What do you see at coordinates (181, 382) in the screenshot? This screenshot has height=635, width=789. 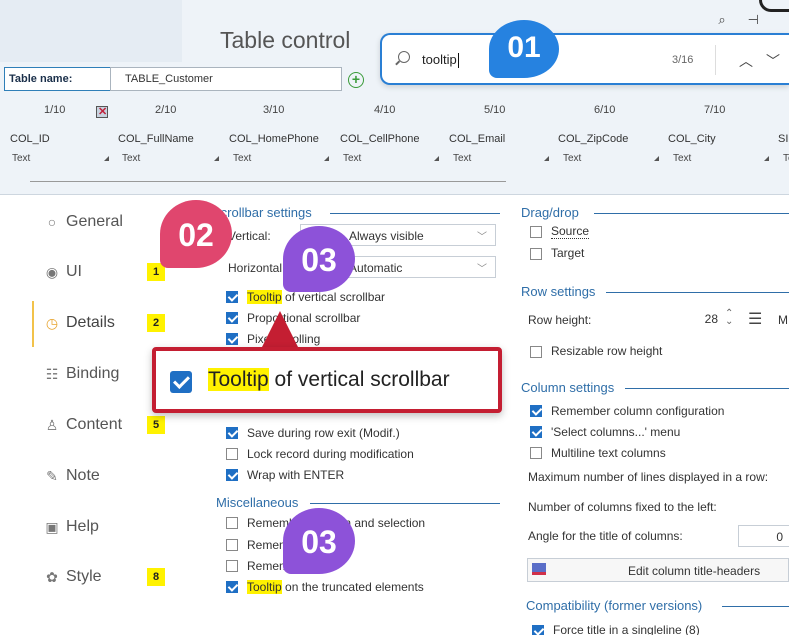 I see `callout-checkbox` at bounding box center [181, 382].